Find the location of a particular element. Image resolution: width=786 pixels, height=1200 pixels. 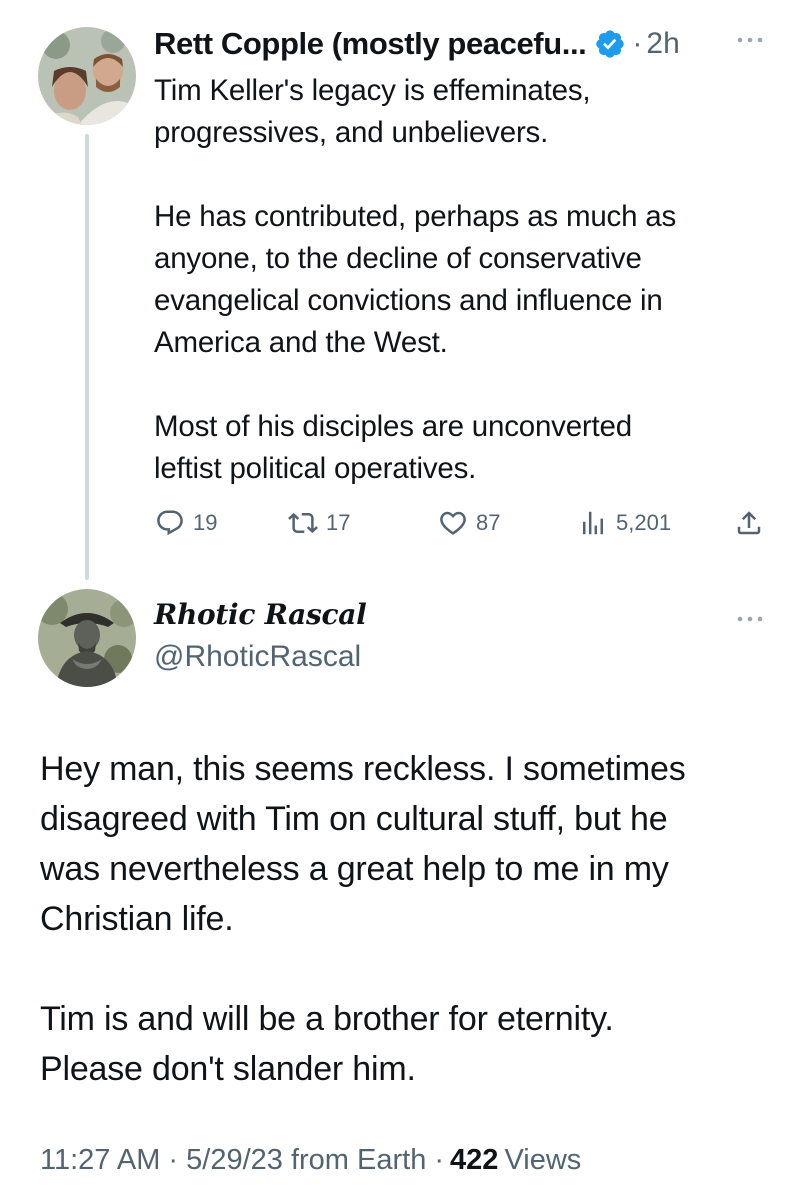

reply-icon is located at coordinates (170, 523).